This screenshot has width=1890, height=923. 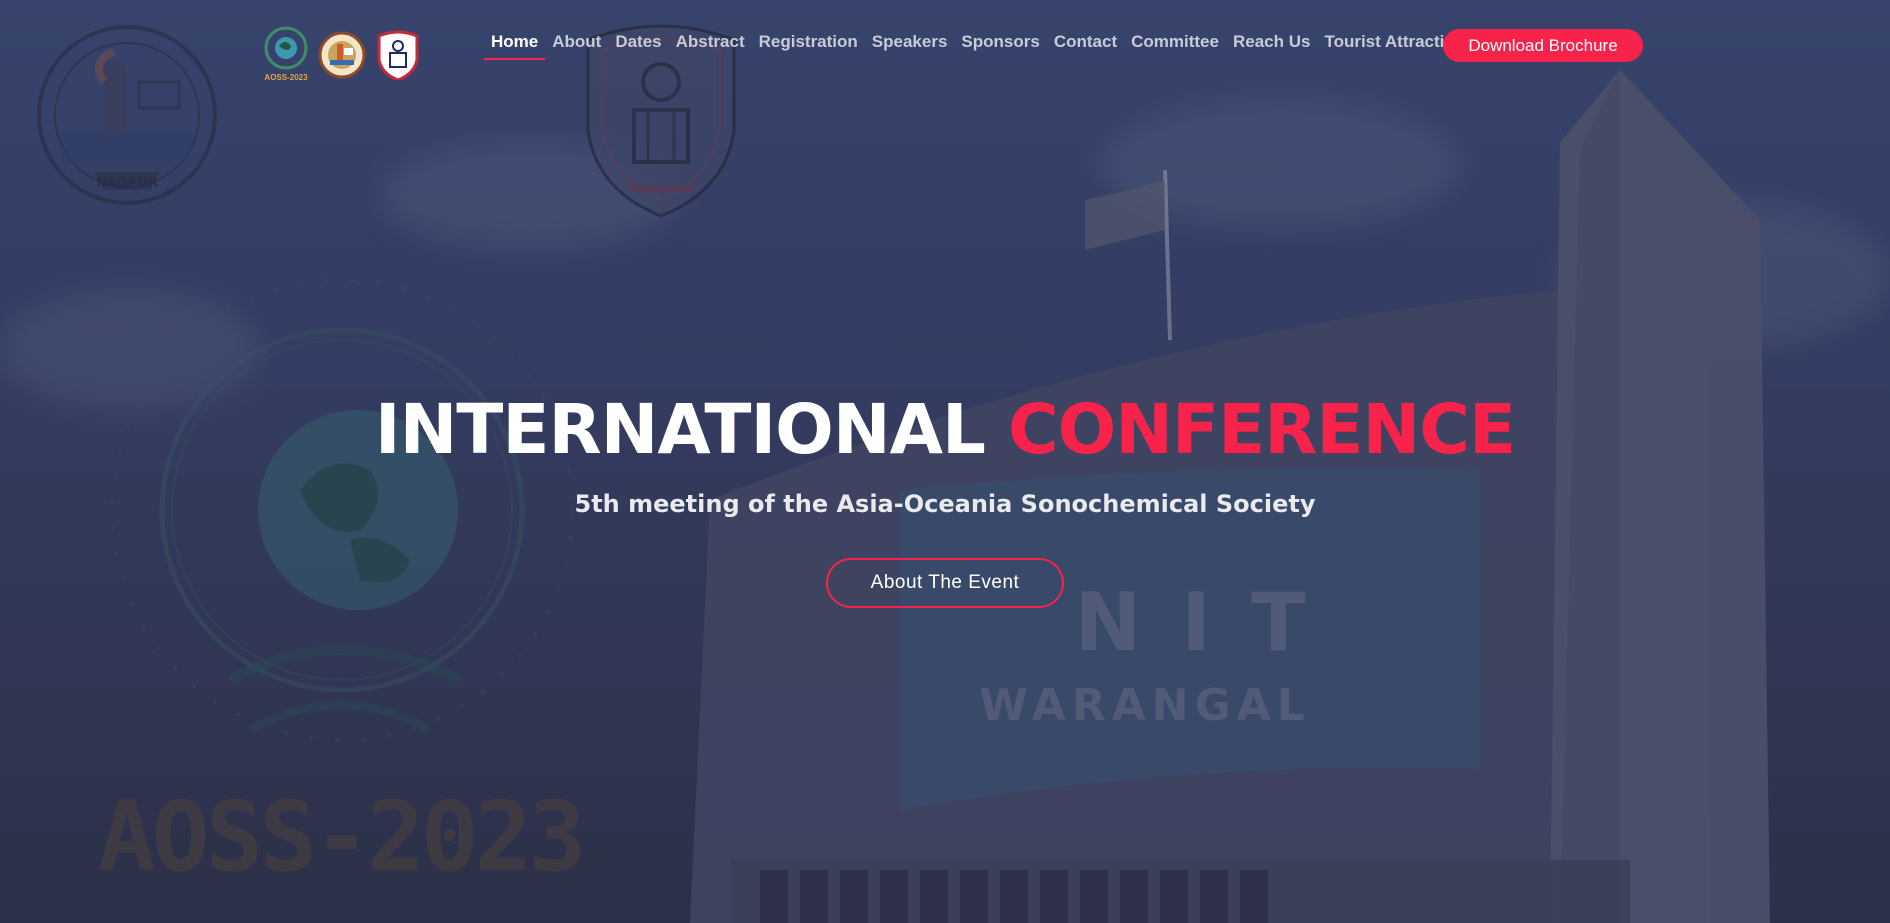 What do you see at coordinates (710, 42) in the screenshot?
I see `nav-item-abstract: Abstract` at bounding box center [710, 42].